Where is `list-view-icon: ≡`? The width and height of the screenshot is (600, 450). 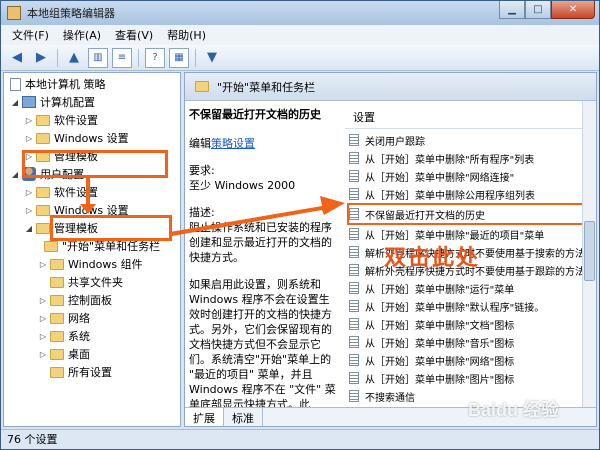
list-view-icon: ≡ is located at coordinates (122, 57).